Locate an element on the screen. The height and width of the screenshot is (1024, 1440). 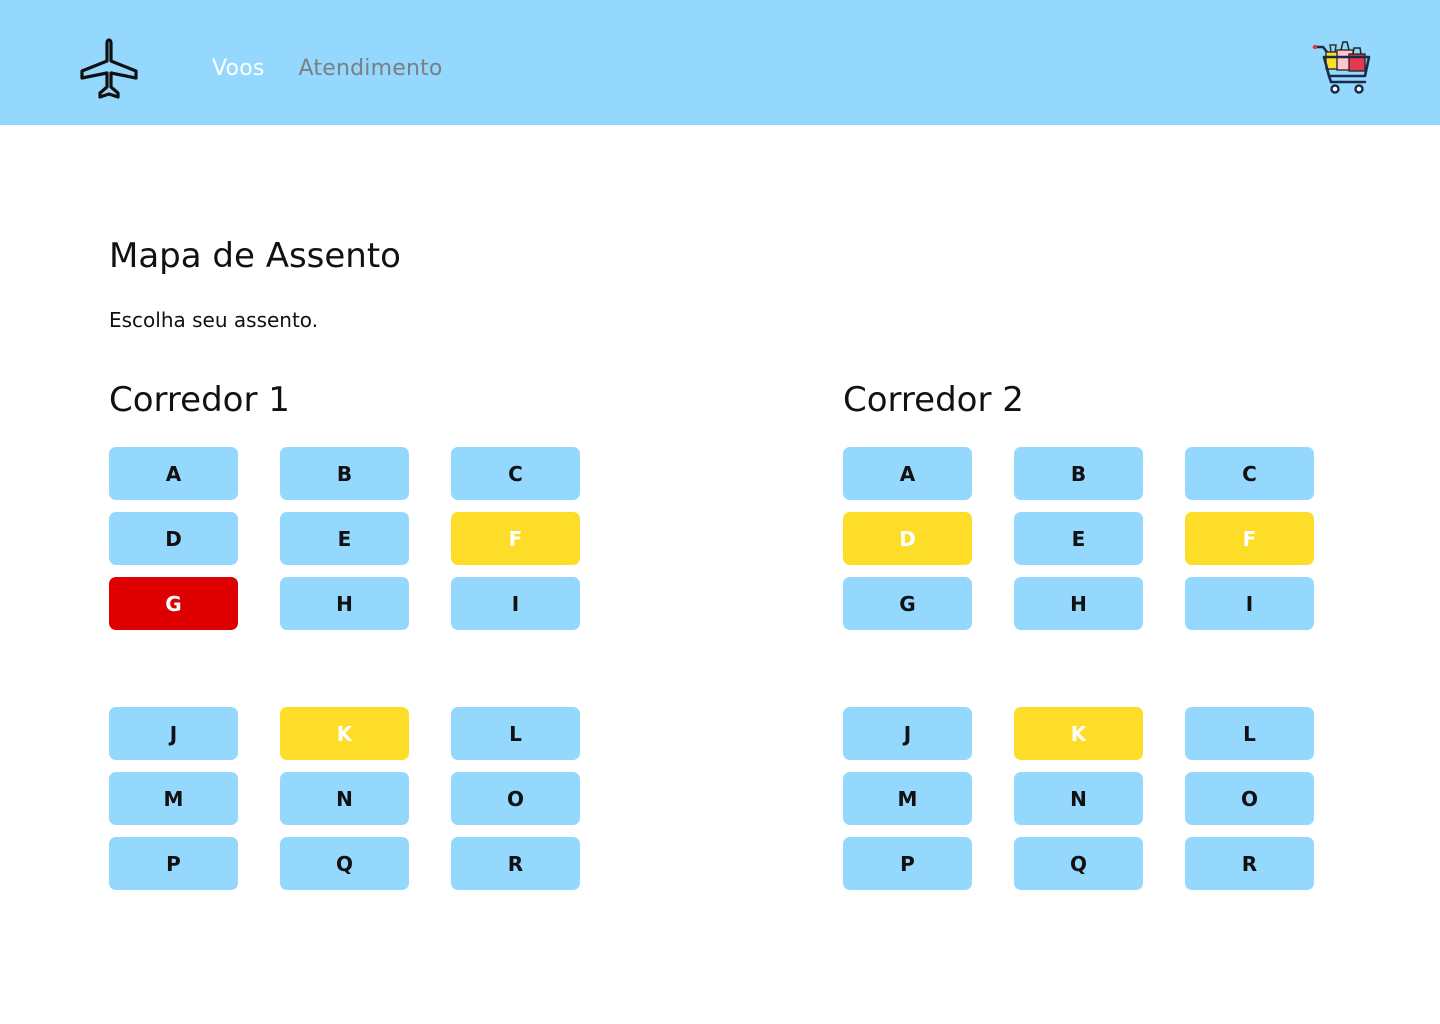
main-nav: Voos Atendimento is located at coordinates (327, 68).